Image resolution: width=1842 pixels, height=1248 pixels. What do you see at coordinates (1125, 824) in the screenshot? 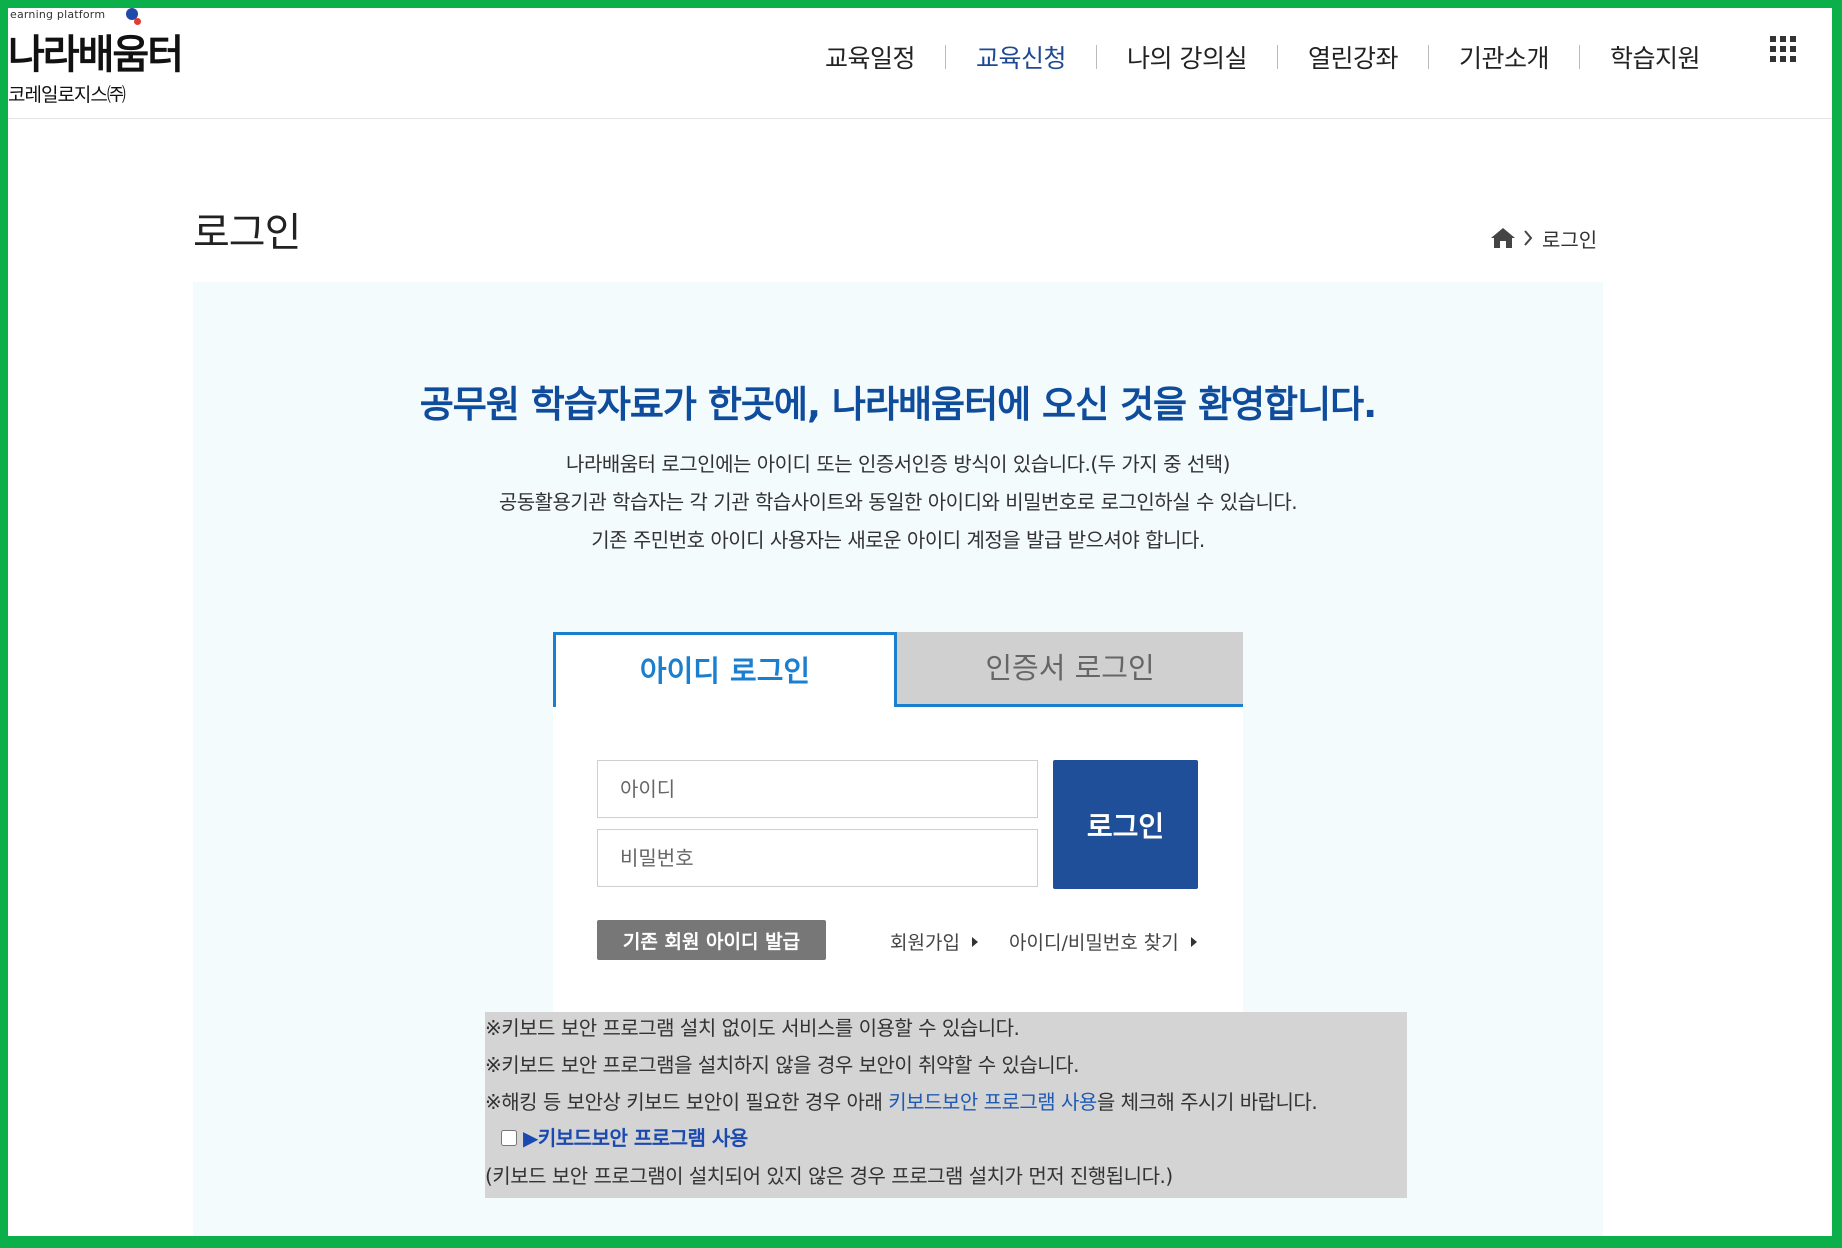
I see `login-button: 로그인` at bounding box center [1125, 824].